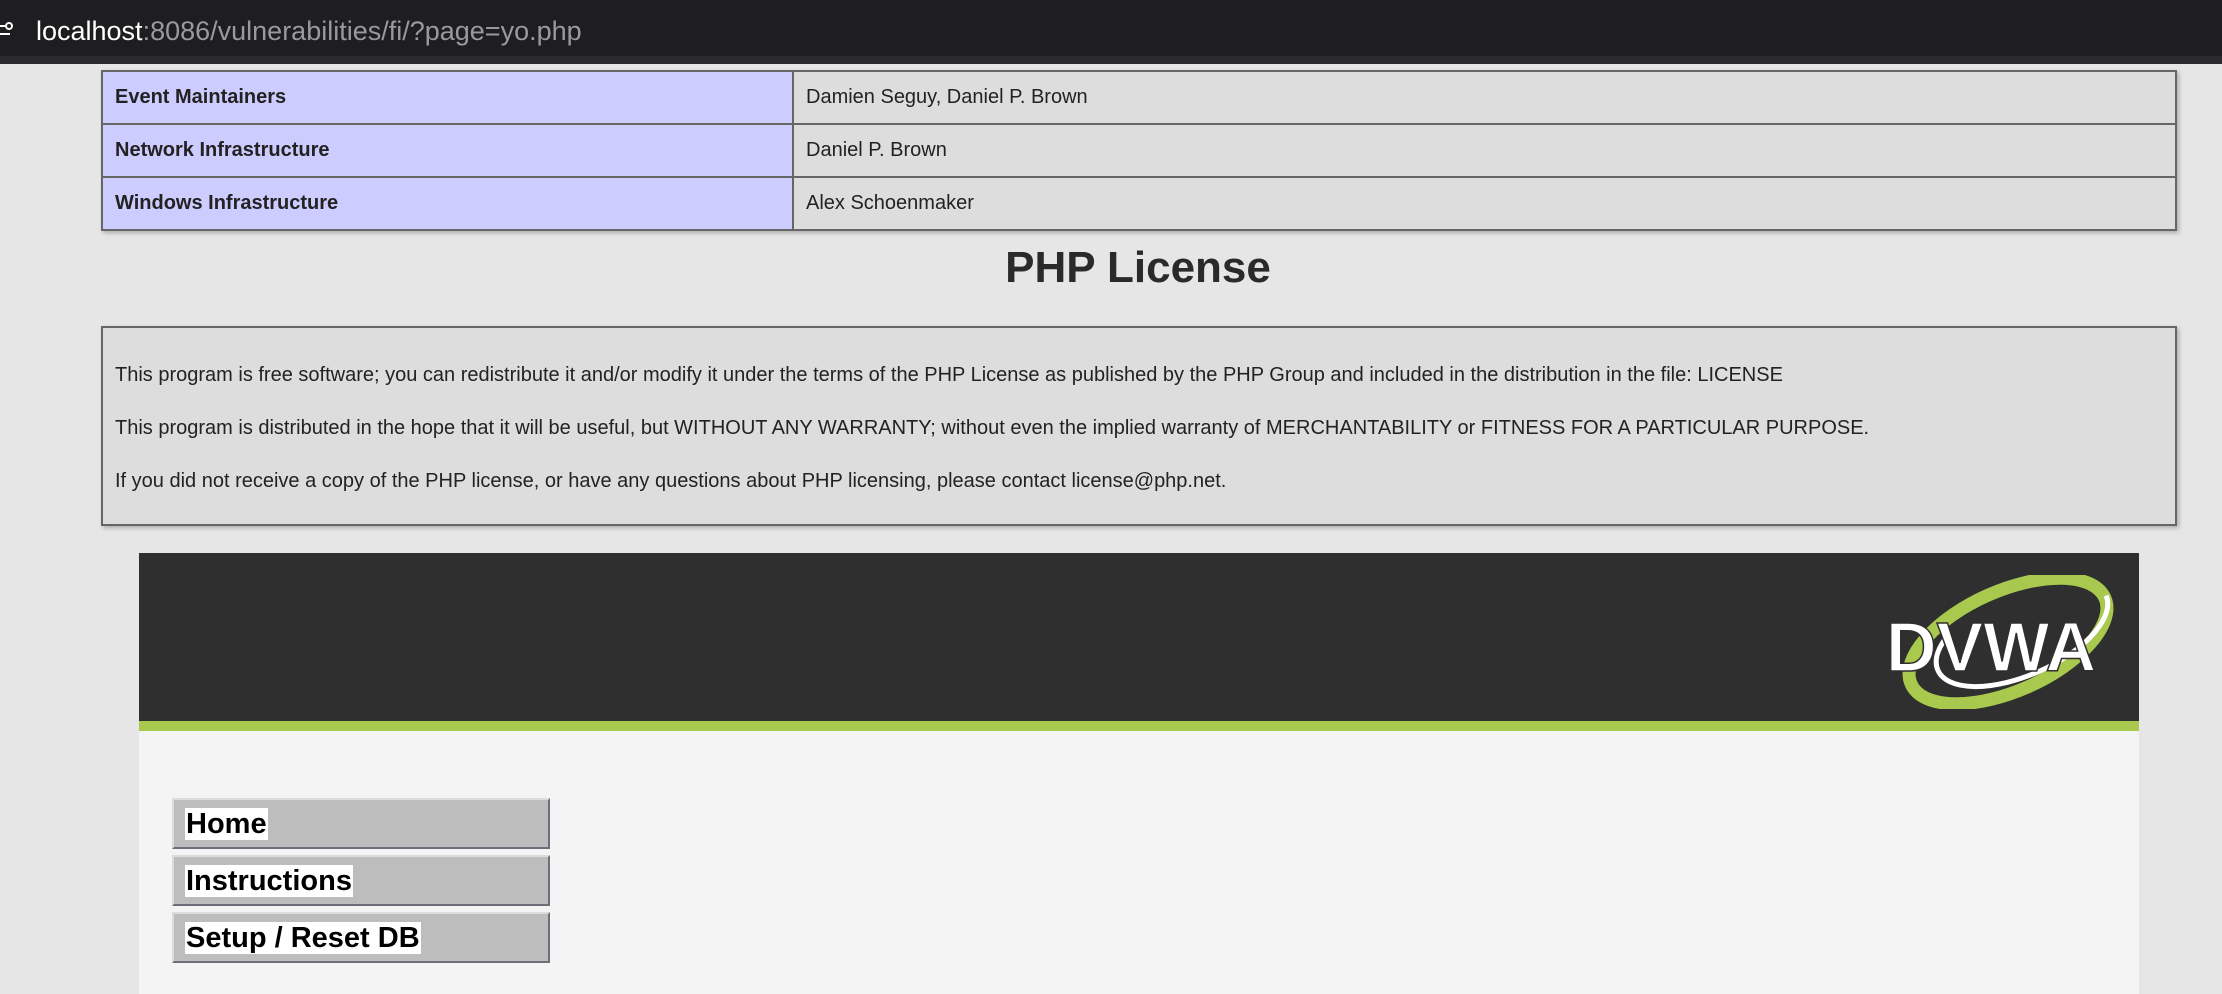 This screenshot has height=994, width=2222. I want to click on main-menu: Home Instructions Setup / Reset DB, so click(361, 883).